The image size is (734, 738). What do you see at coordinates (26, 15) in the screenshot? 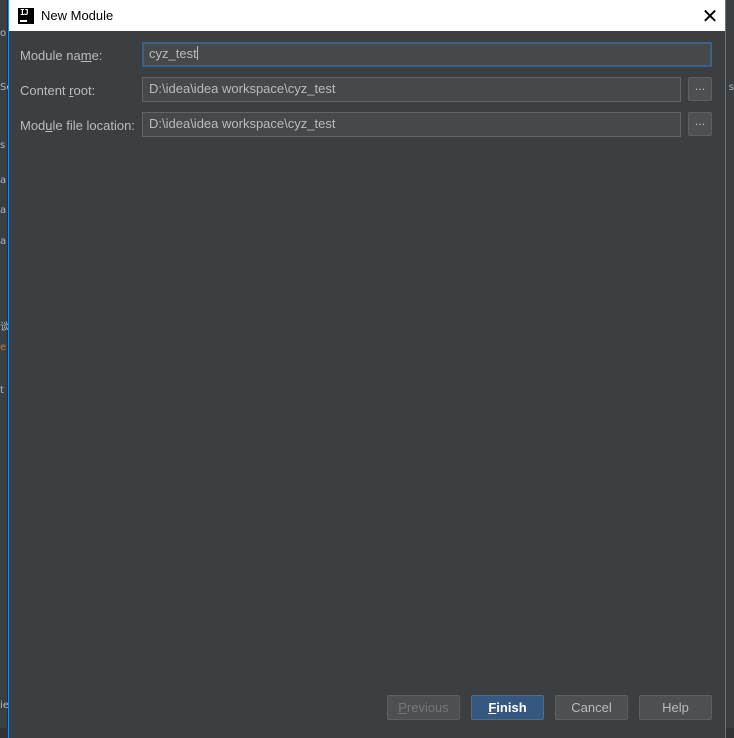
I see `intellij-app-icon: IJ` at bounding box center [26, 15].